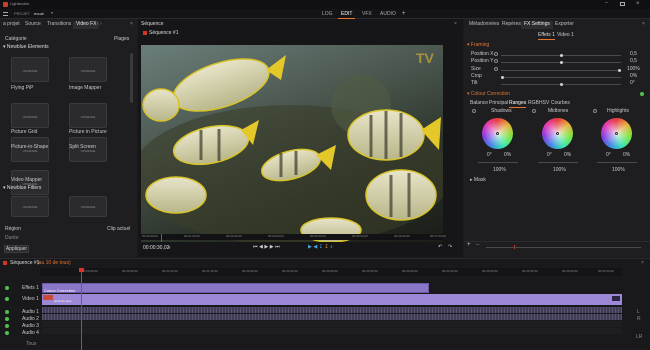 The height and width of the screenshot is (350, 650). Describe the element at coordinates (633, 69) in the screenshot. I see `param-value: 100%` at that location.